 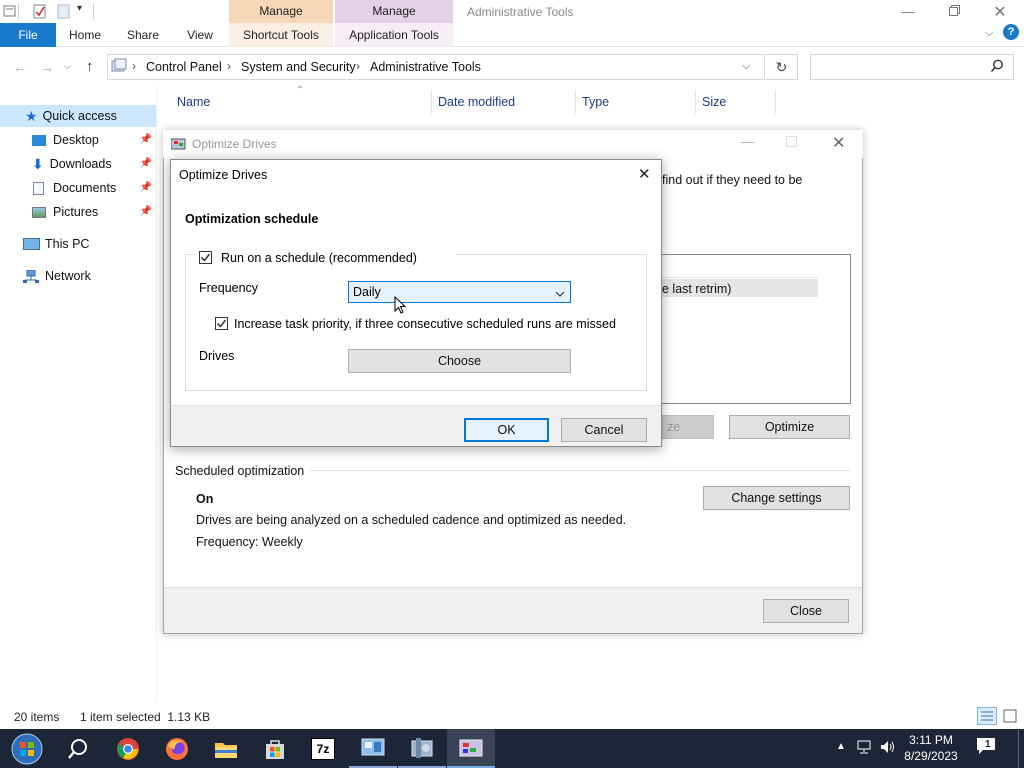 I want to click on column-header-date-modified: Date modified, so click(x=476, y=102).